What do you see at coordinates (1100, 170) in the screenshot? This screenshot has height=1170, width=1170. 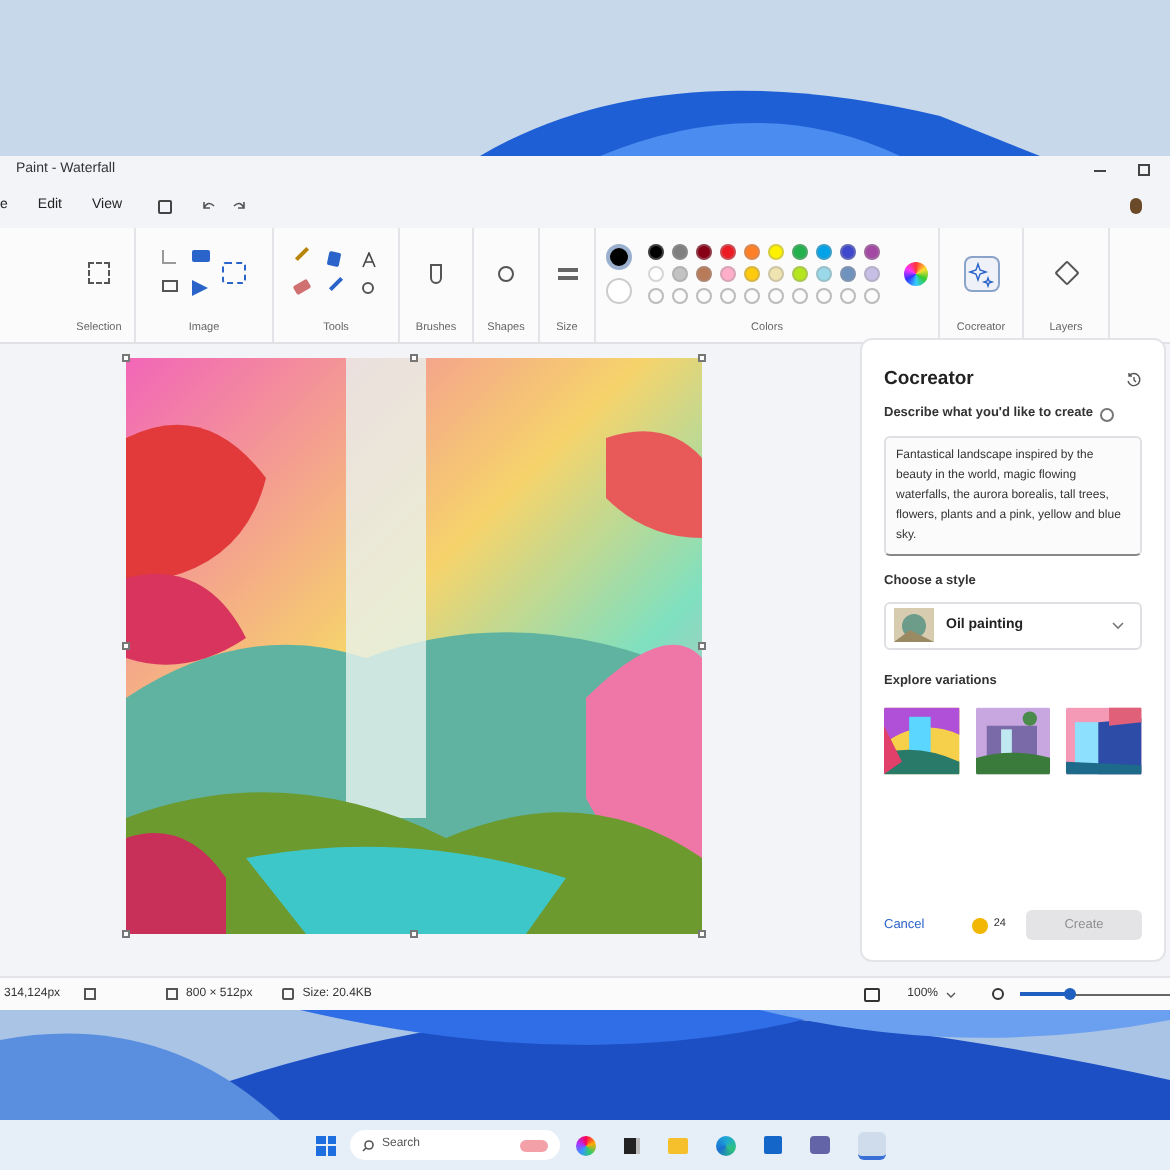 I see `minimize-icon` at bounding box center [1100, 170].